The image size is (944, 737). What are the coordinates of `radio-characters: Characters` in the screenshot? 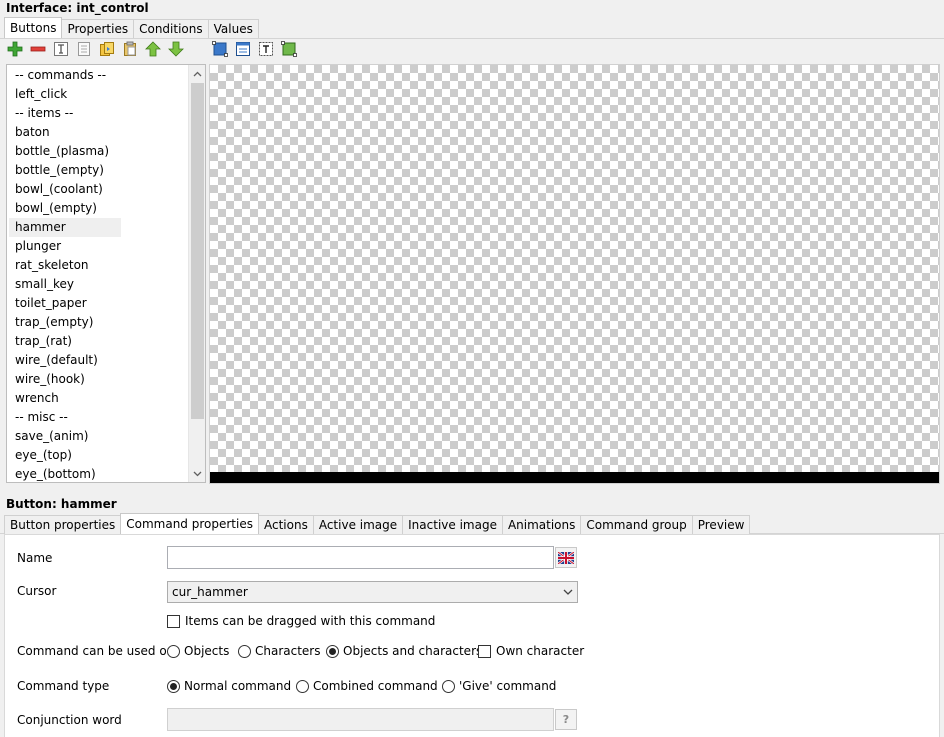 It's located at (279, 651).